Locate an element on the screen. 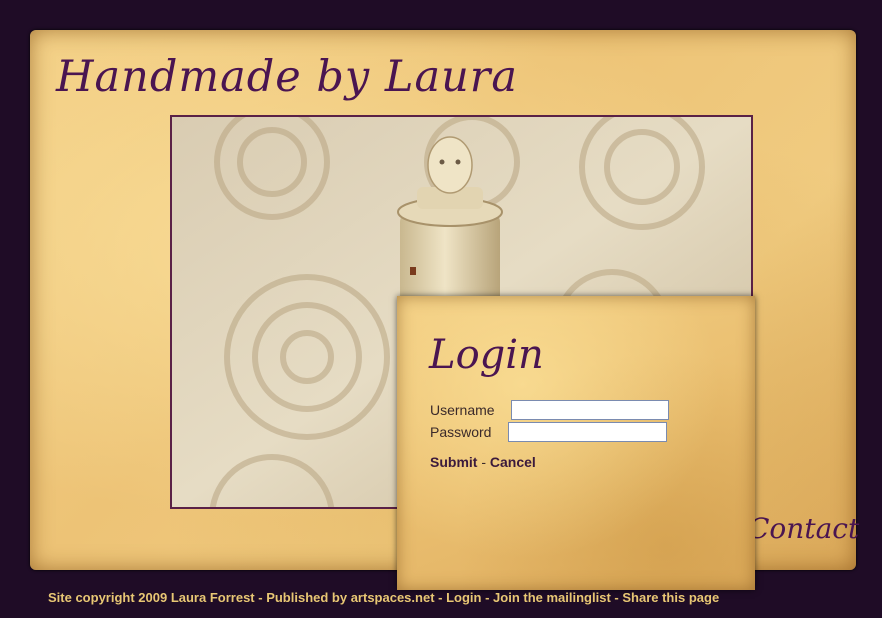 The width and height of the screenshot is (882, 618). site-title: Handmade by Laura is located at coordinates (287, 77).